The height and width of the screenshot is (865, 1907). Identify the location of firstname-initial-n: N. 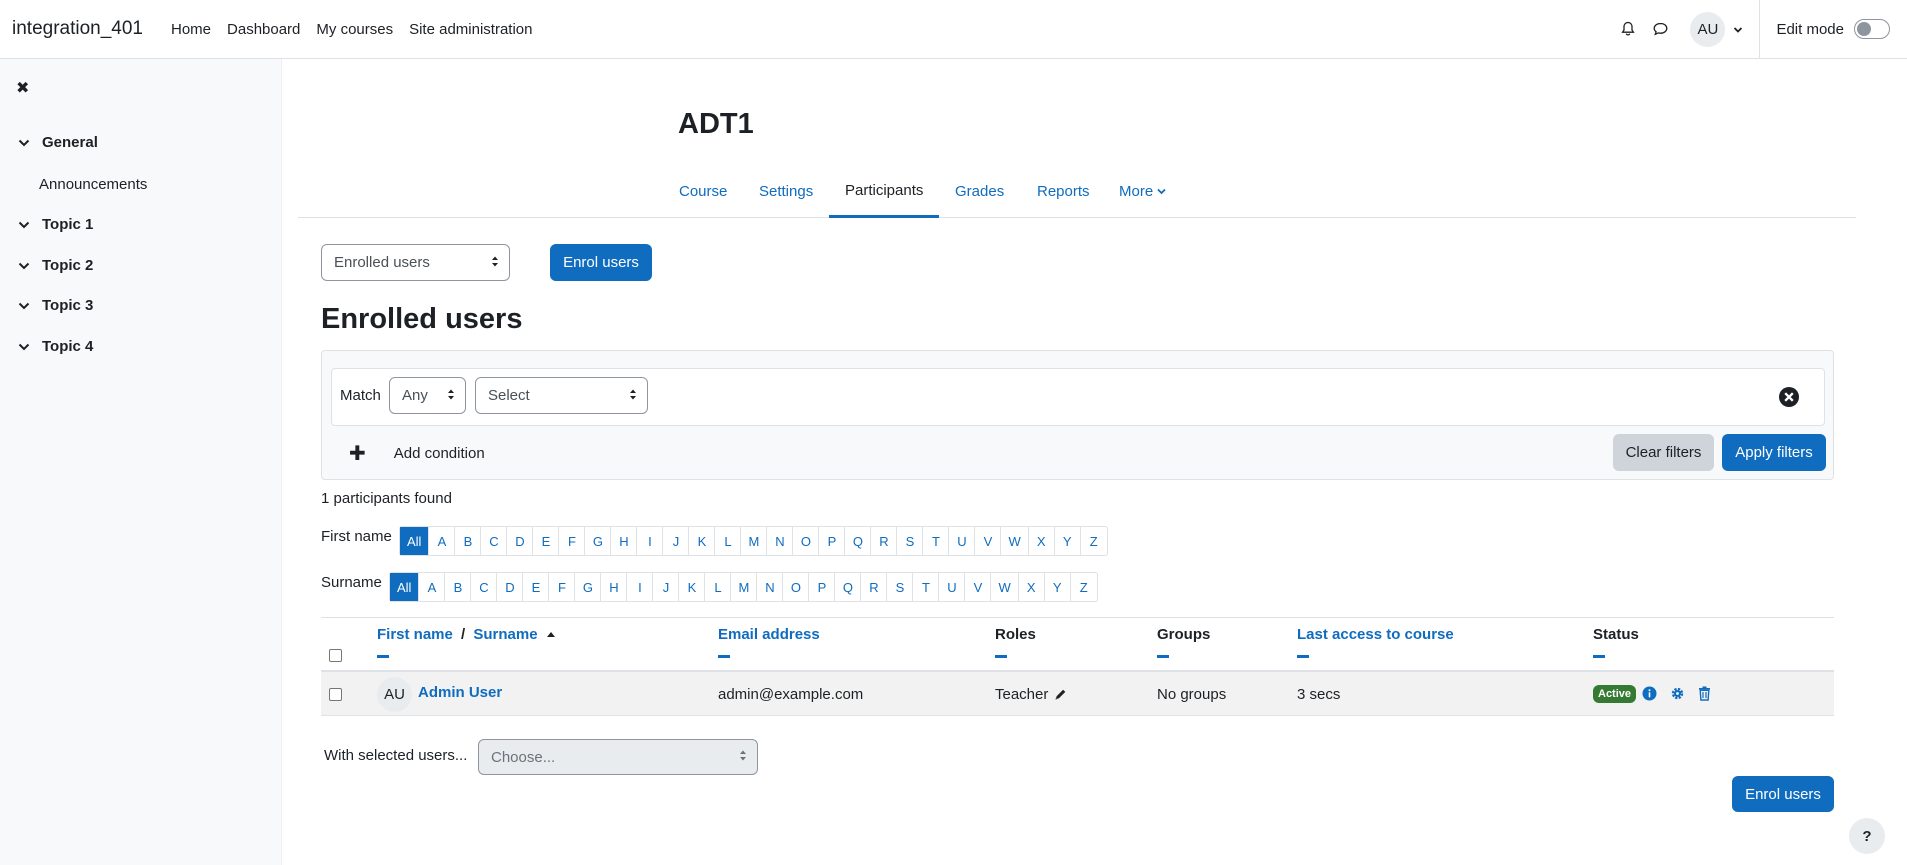
(780, 541).